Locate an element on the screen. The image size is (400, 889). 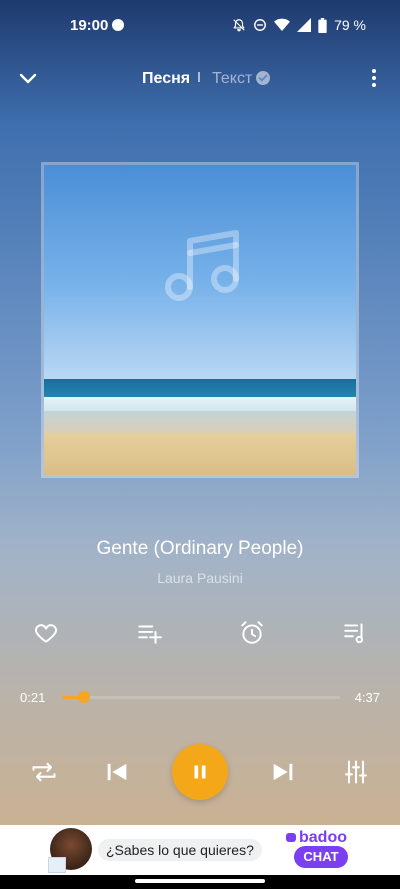
ad-brand: badoo is located at coordinates (316, 838).